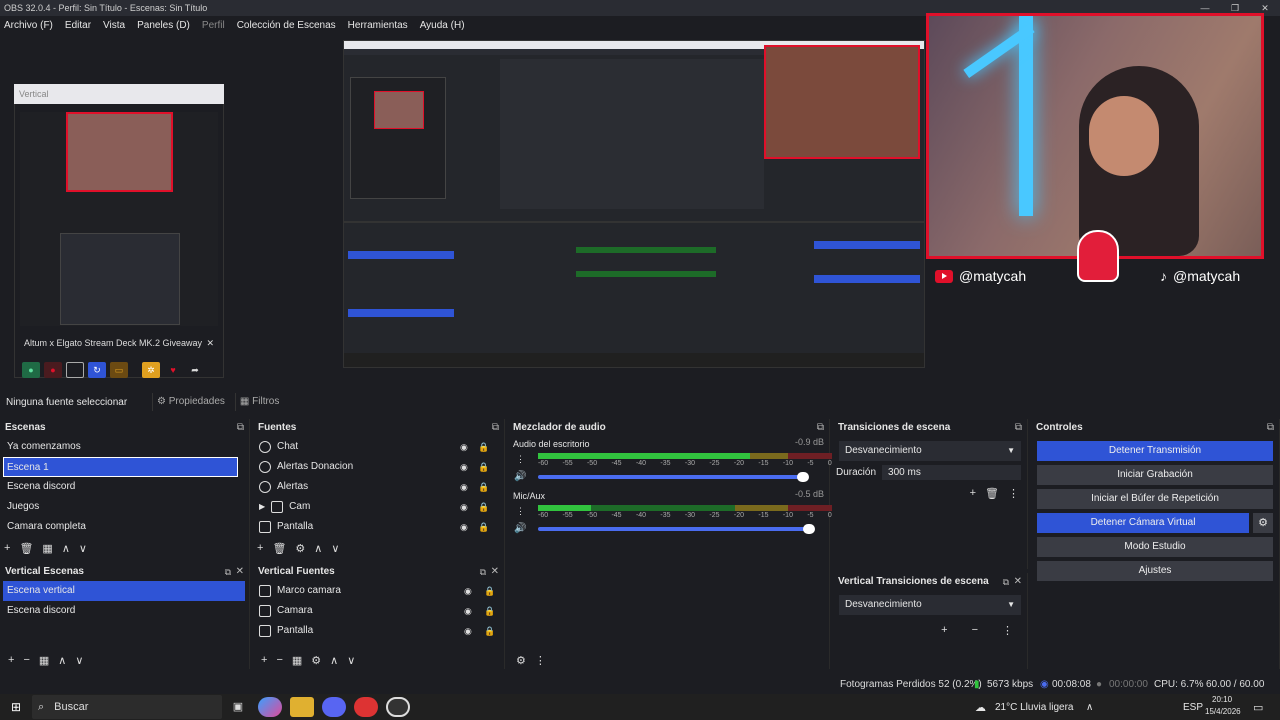 The width and height of the screenshot is (1280, 720). I want to click on source-item: Alertas Donacion ◉ 🔒, so click(378, 467).